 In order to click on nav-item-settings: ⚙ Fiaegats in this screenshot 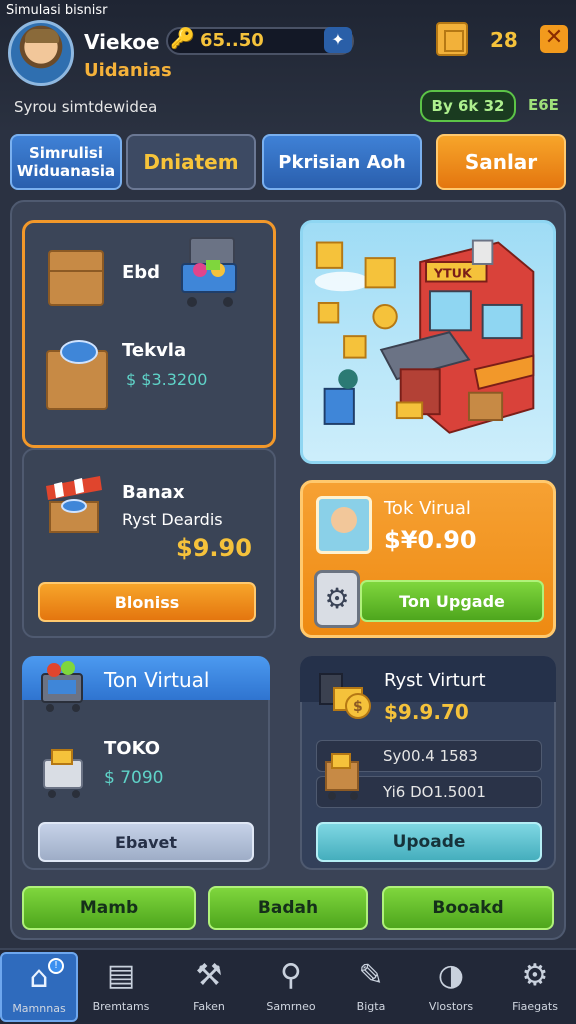, I will do `click(535, 987)`.